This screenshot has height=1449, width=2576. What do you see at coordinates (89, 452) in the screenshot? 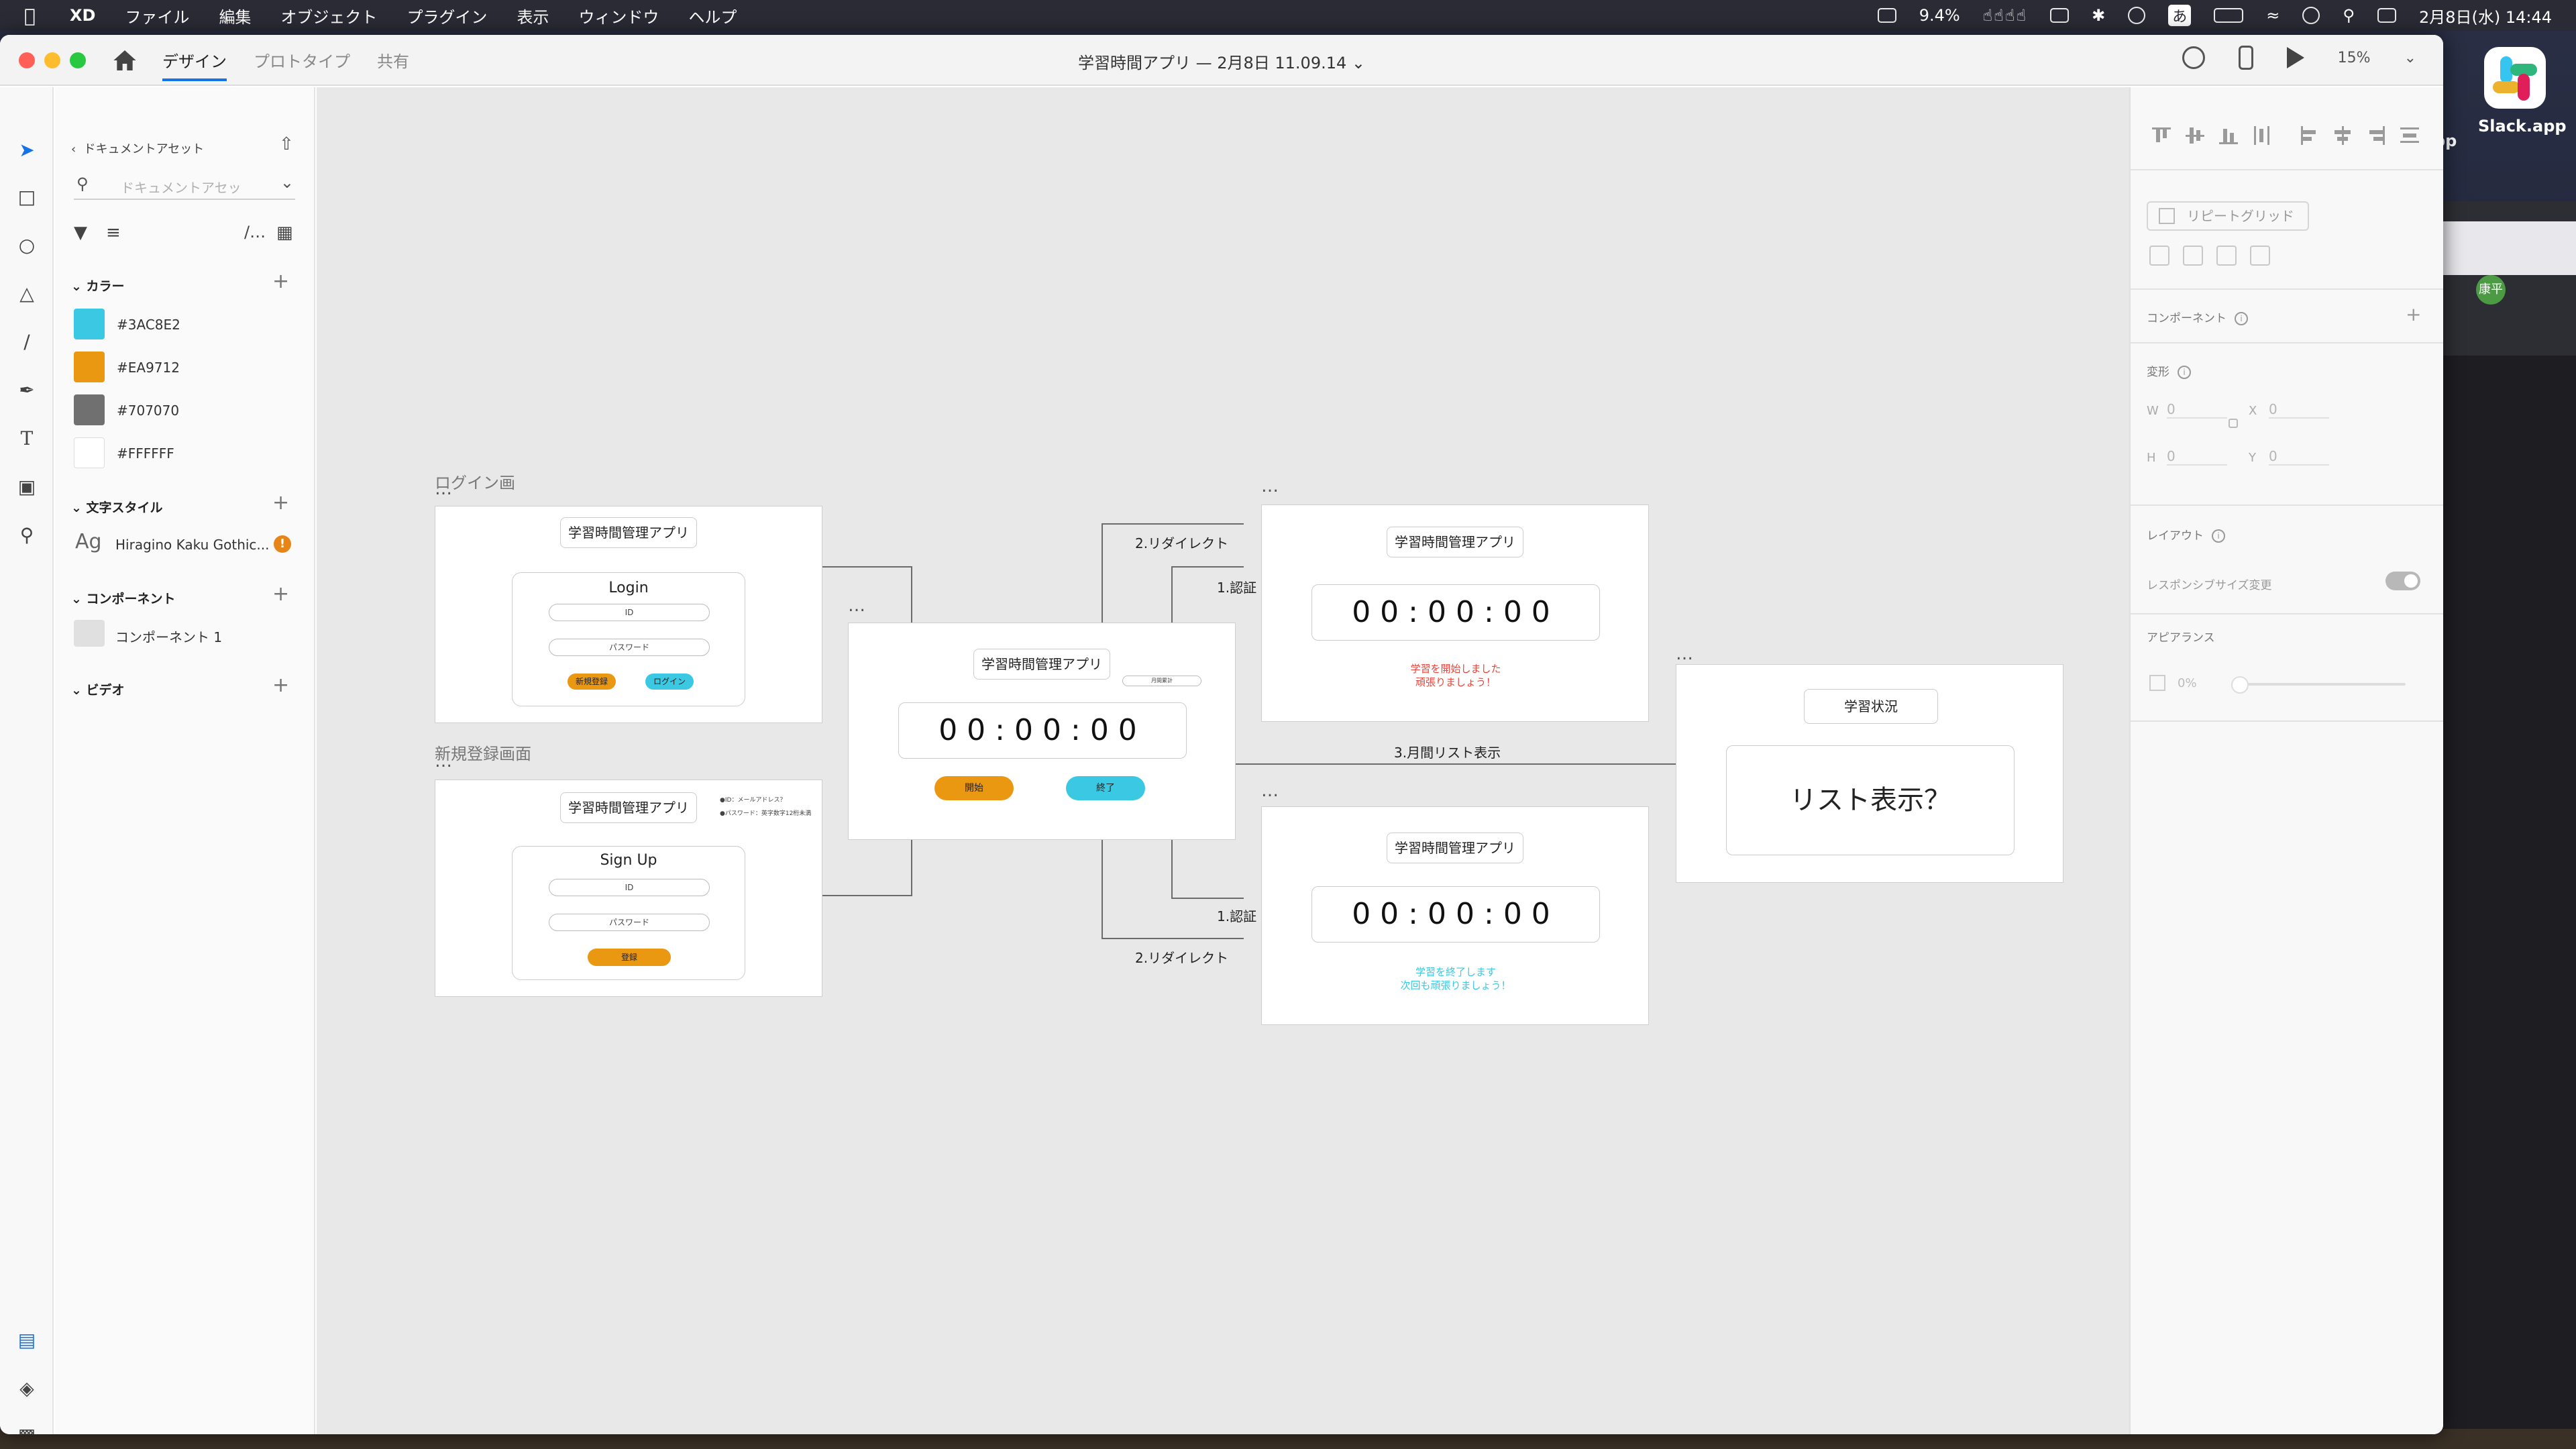
I see `color-swatch-white` at bounding box center [89, 452].